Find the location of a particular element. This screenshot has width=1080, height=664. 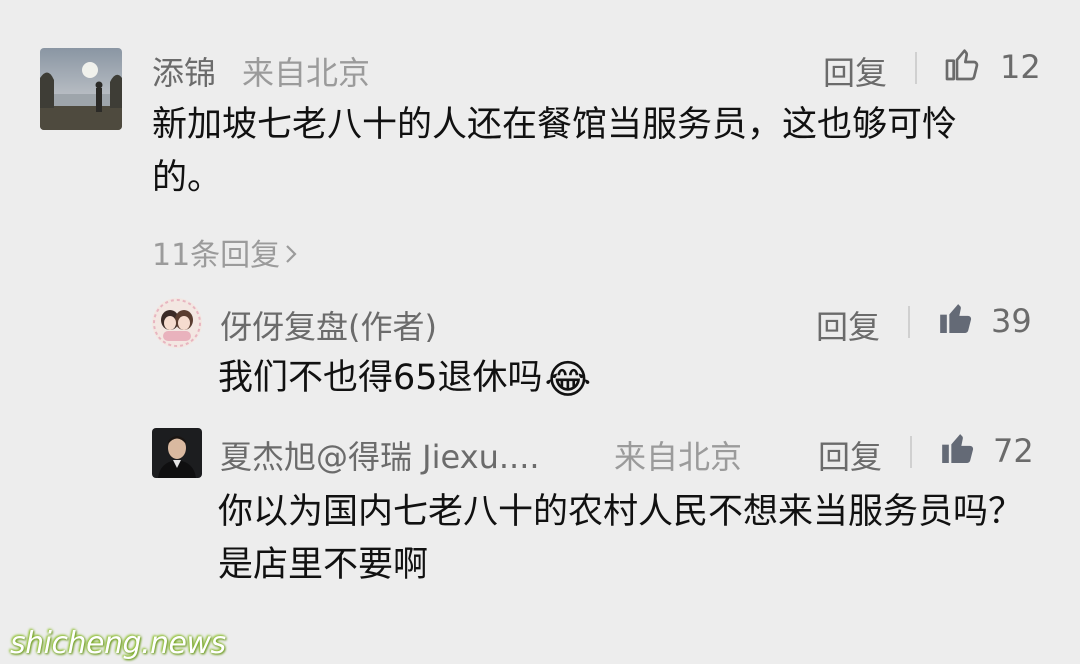

reply-text-content: 我们不也得65退休吗 is located at coordinates (380, 378).